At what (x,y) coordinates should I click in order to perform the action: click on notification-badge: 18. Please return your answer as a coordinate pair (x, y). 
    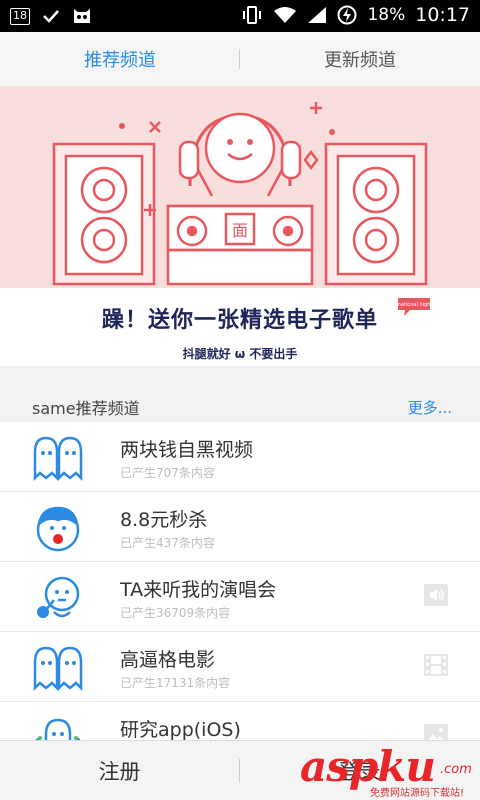
    Looking at the image, I should click on (20, 16).